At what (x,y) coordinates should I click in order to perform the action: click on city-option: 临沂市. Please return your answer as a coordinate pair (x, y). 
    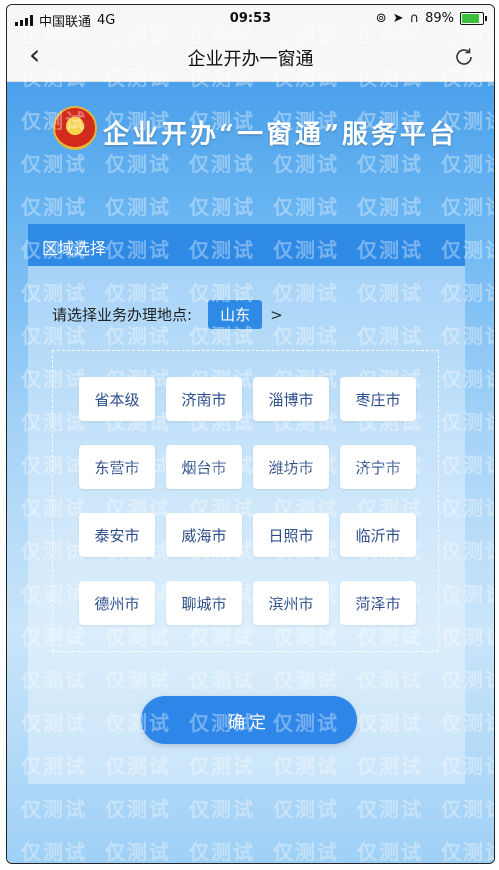
    Looking at the image, I should click on (378, 535).